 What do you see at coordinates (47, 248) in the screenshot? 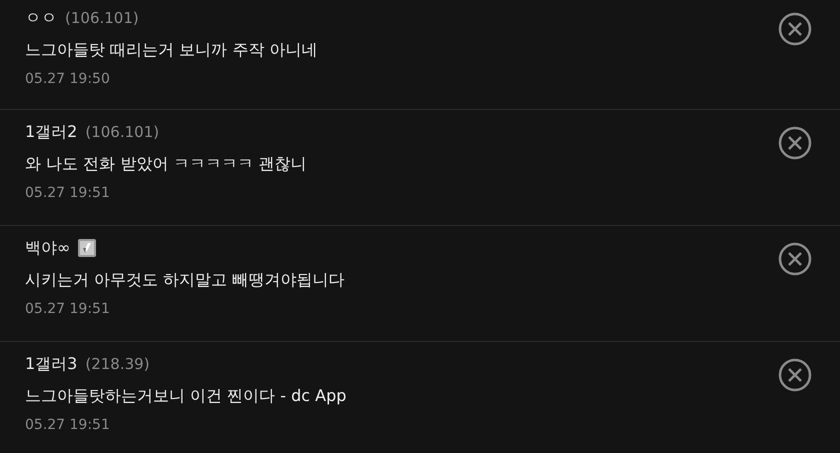
I see `author-name: 백야∞` at bounding box center [47, 248].